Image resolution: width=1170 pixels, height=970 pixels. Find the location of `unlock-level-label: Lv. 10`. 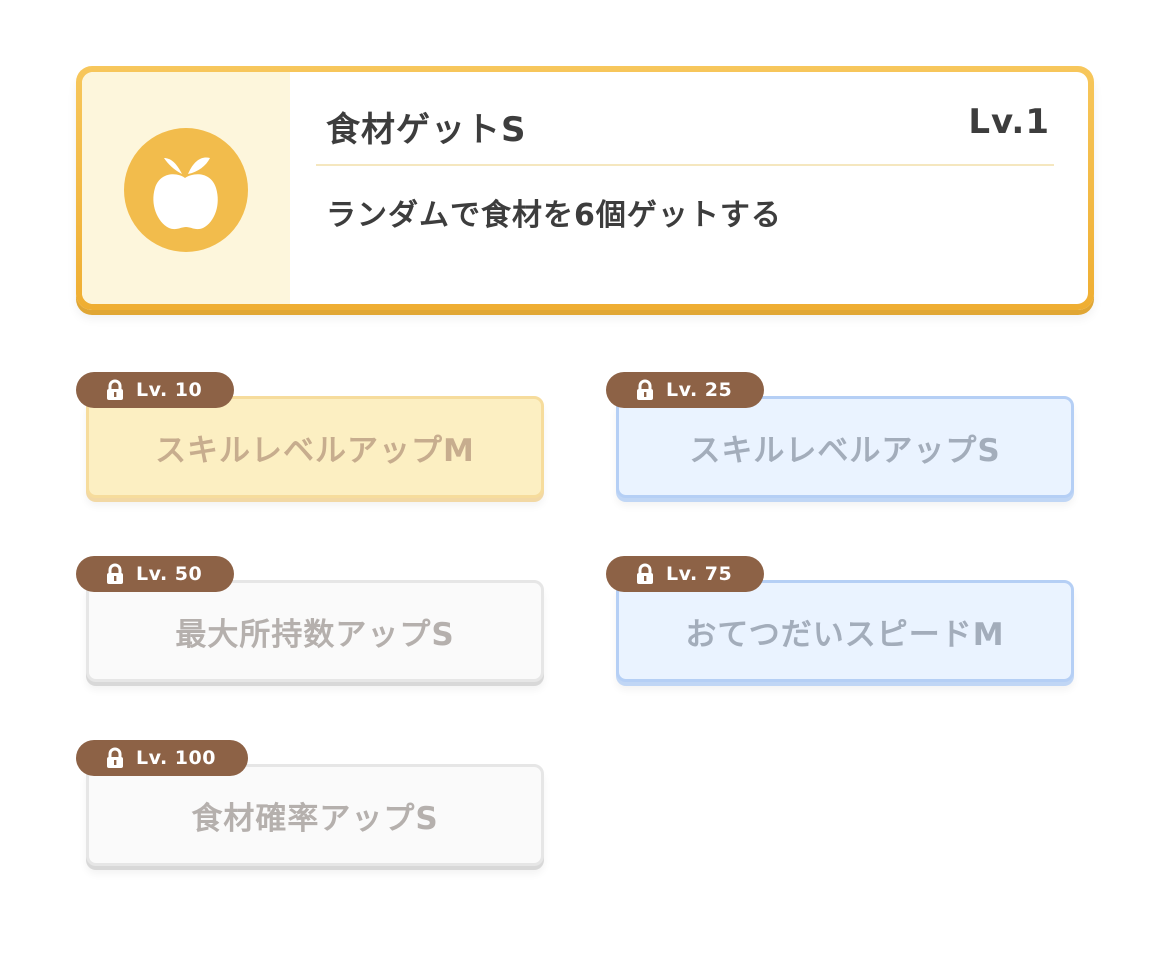

unlock-level-label: Lv. 10 is located at coordinates (169, 390).